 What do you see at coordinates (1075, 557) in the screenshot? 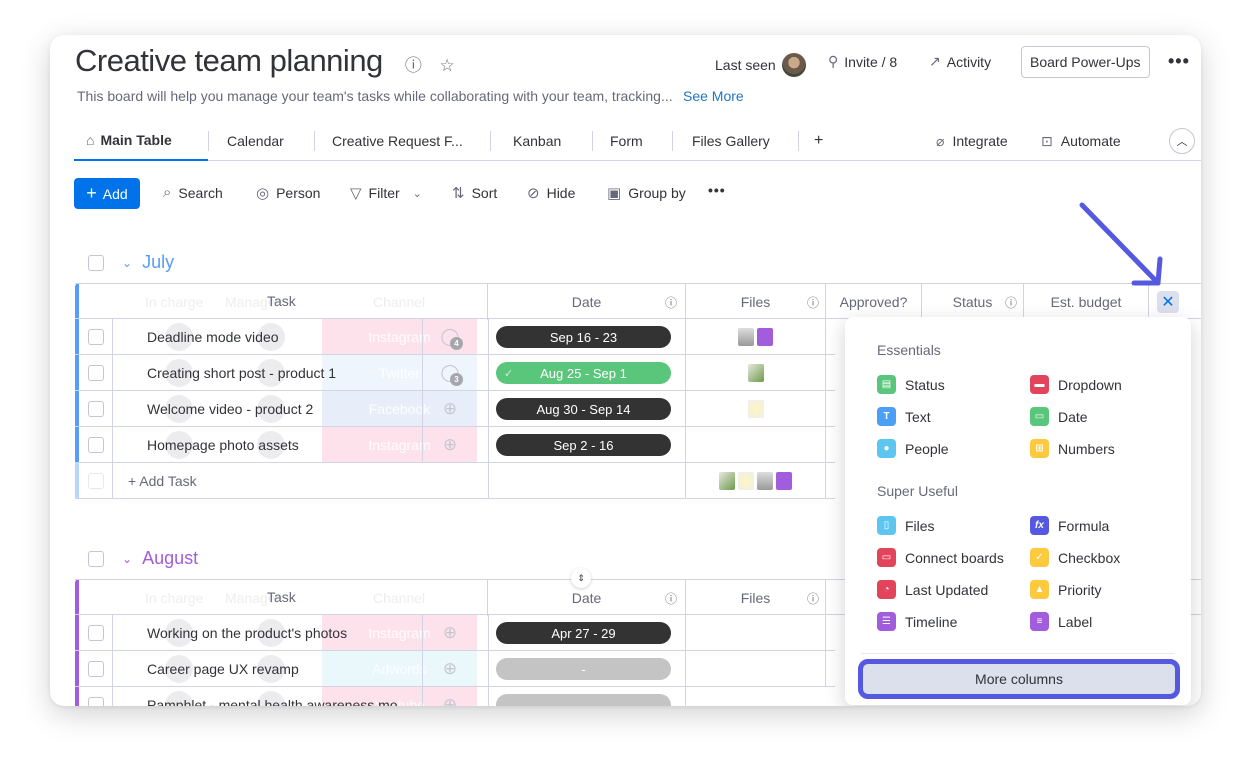
I see `column-option-checkbox: ✓ Checkbox` at bounding box center [1075, 557].